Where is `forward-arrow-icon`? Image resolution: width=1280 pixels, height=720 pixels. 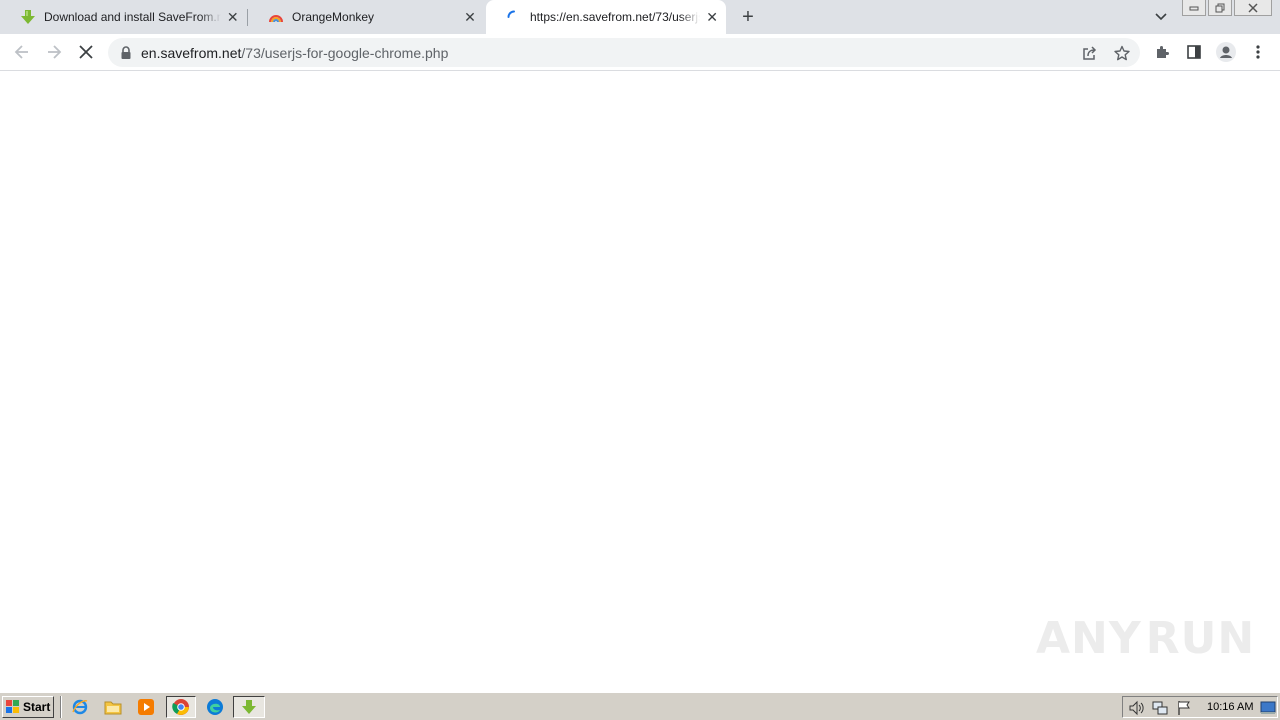
forward-arrow-icon is located at coordinates (55, 52).